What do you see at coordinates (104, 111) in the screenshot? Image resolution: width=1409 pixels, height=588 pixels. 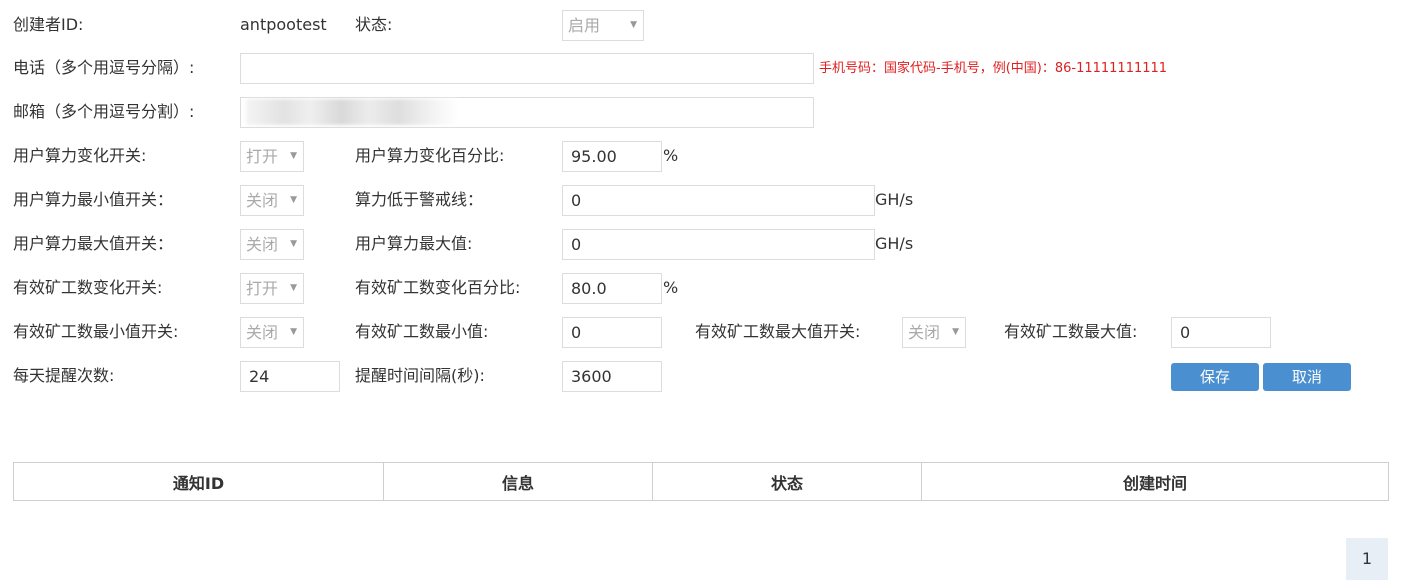 I see `email-label: 邮箱（多个用逗号分割）:` at bounding box center [104, 111].